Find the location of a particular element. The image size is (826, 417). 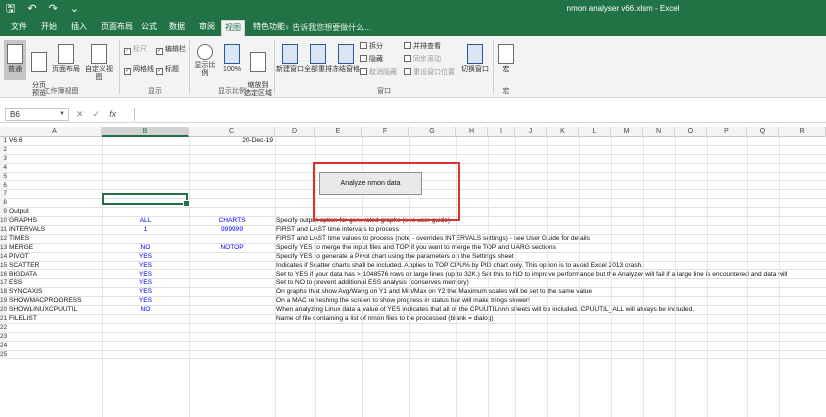

row-header: 20 is located at coordinates (3, 310).